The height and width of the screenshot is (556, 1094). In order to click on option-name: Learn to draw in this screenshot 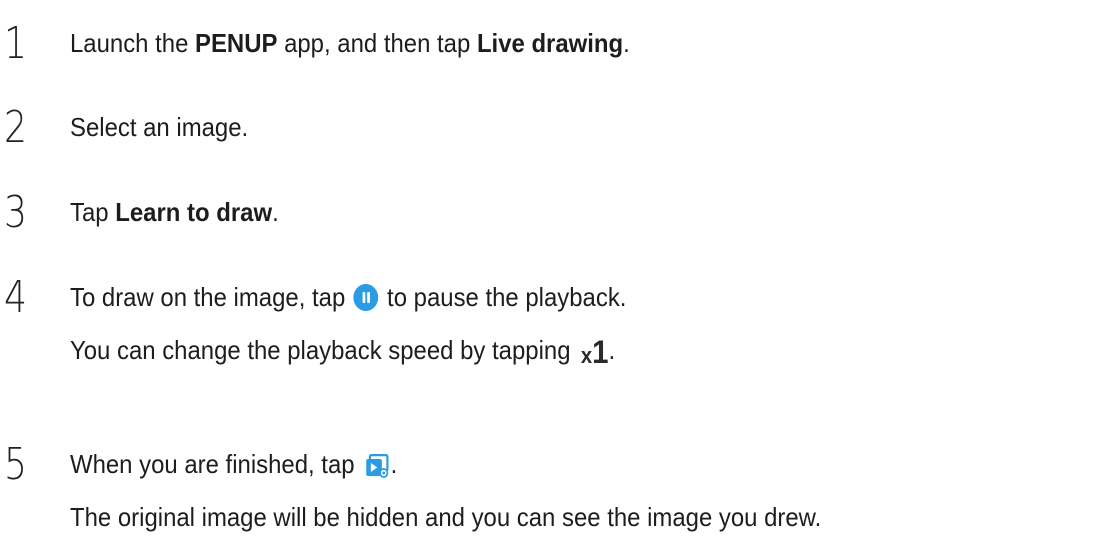, I will do `click(194, 212)`.